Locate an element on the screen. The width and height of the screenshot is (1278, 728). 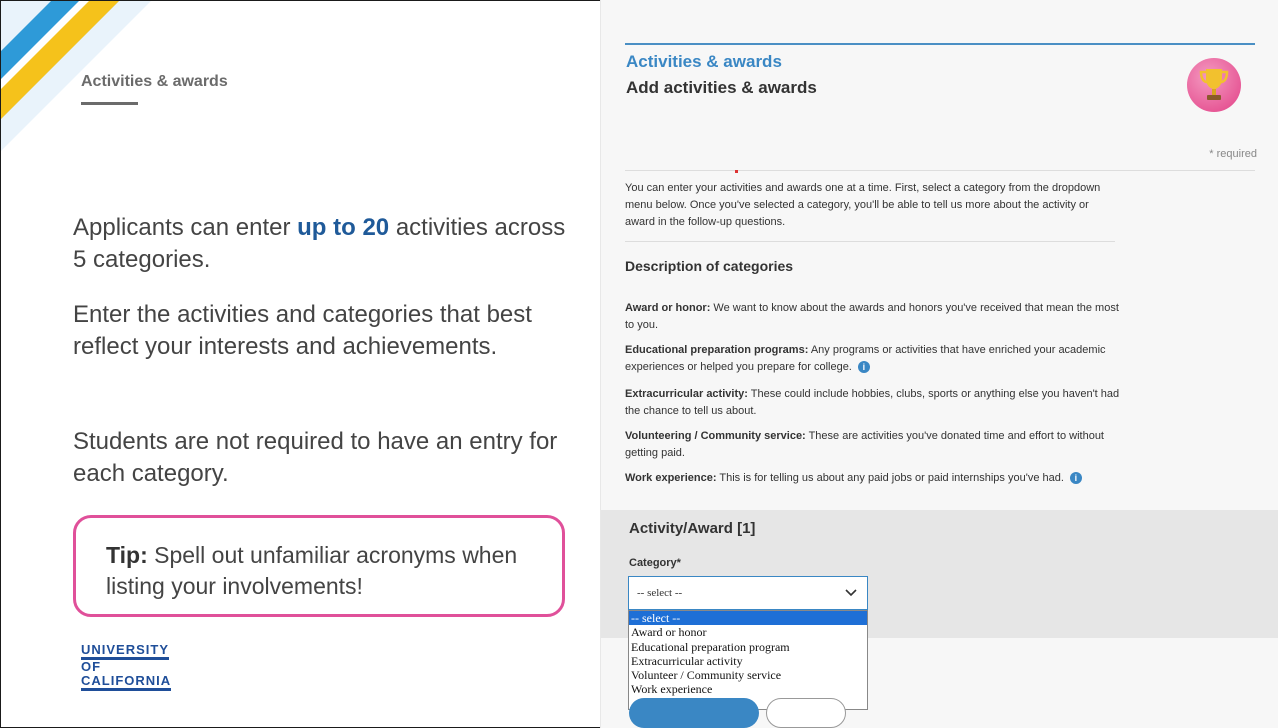
section-title: Activities & awards is located at coordinates (704, 61).